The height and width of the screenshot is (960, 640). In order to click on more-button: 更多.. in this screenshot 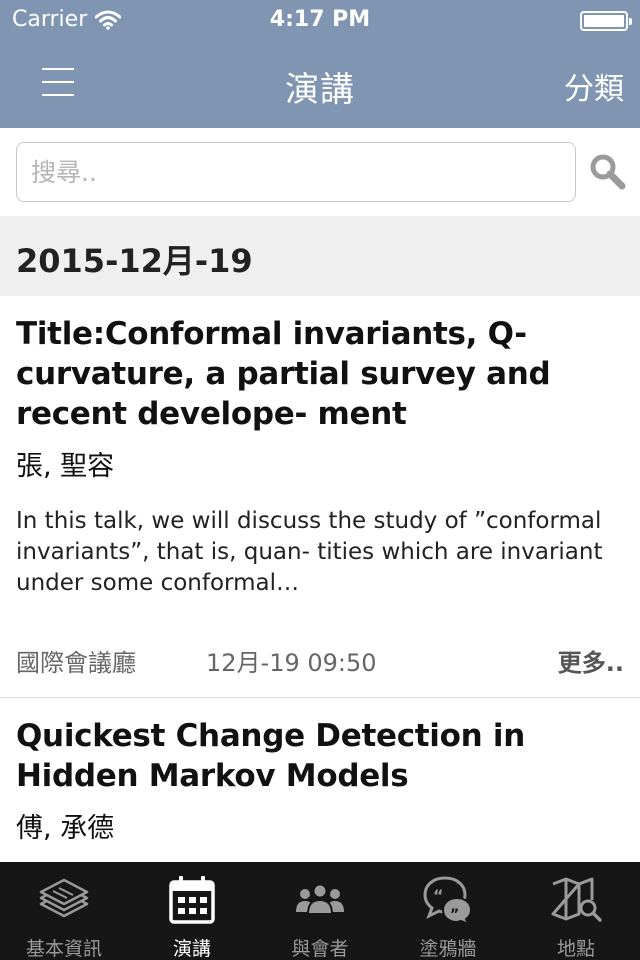, I will do `click(591, 660)`.